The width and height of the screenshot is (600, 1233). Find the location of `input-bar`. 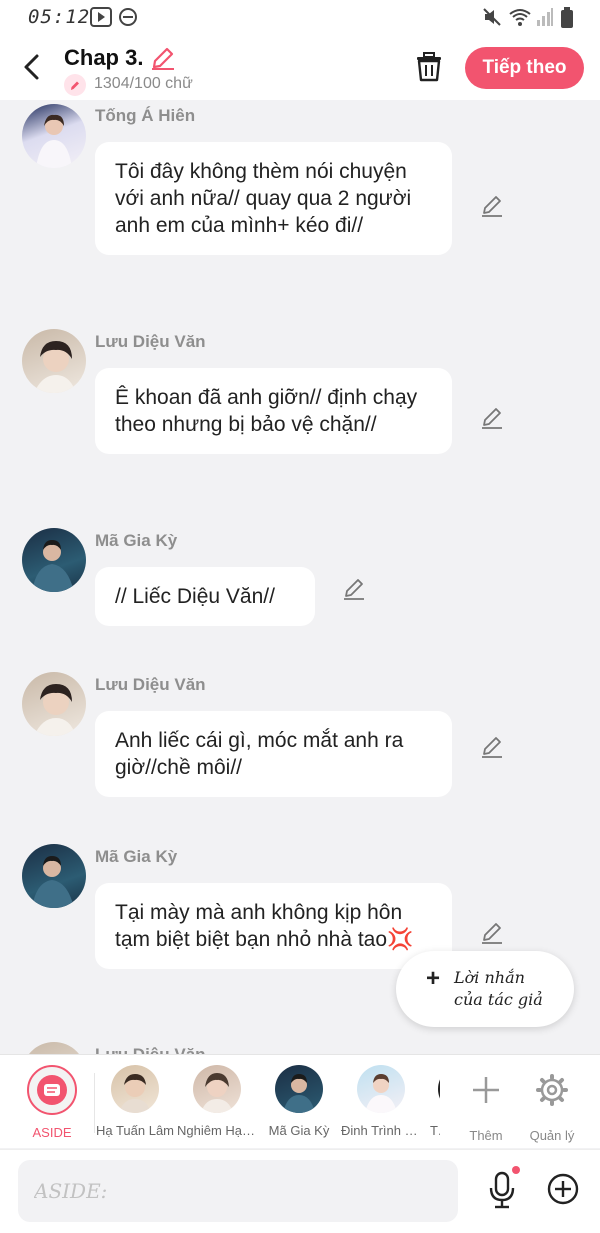

input-bar is located at coordinates (300, 1191).